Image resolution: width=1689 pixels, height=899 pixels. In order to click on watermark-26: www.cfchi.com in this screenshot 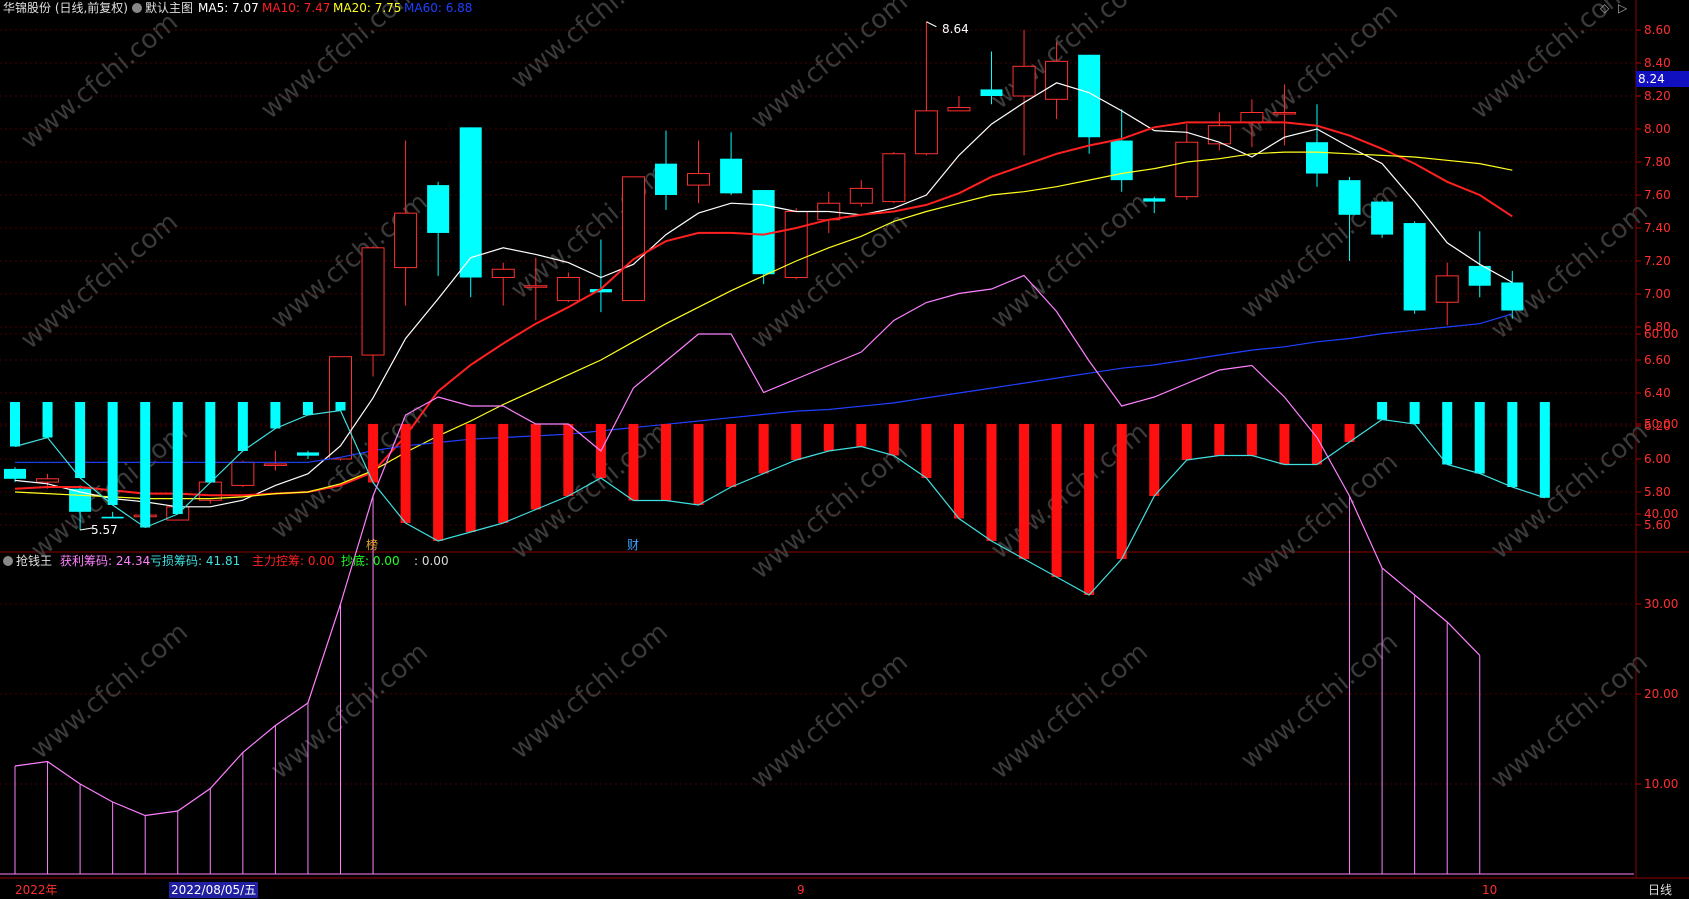, I will do `click(1319, 701)`.